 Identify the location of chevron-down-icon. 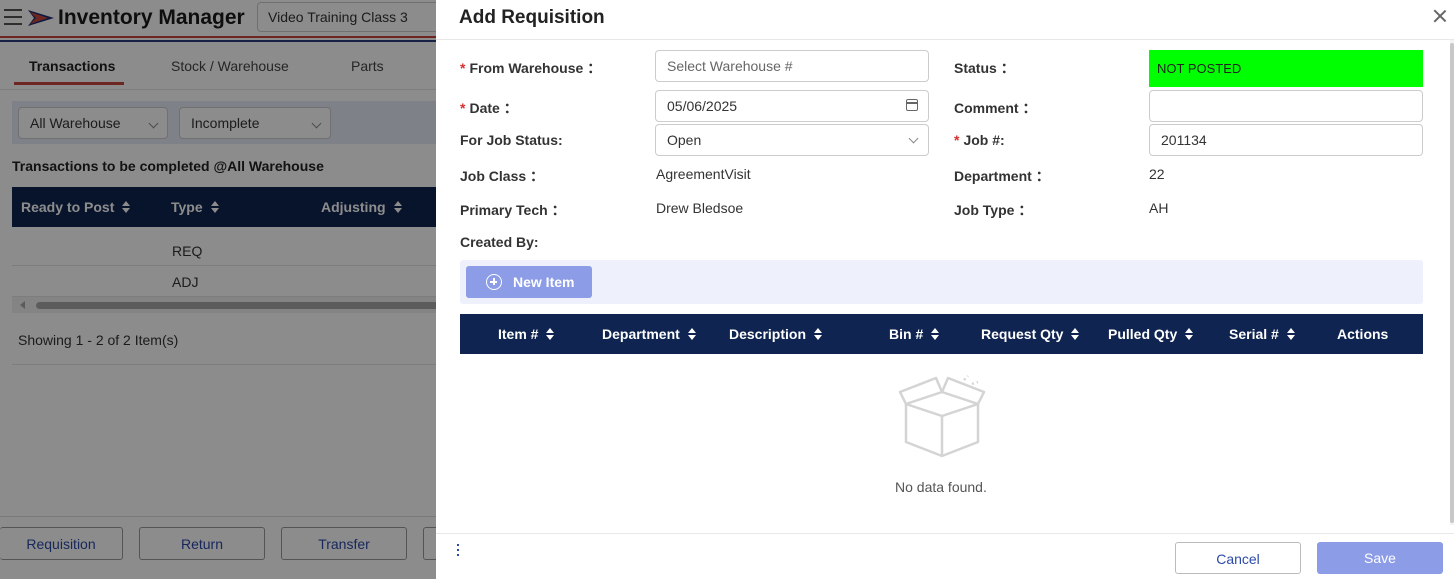
(913, 138).